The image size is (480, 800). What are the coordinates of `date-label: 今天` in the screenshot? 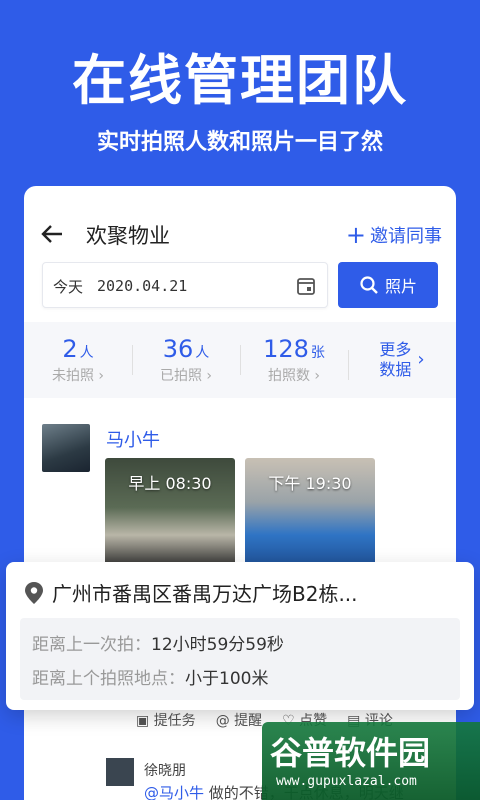 It's located at (68, 287).